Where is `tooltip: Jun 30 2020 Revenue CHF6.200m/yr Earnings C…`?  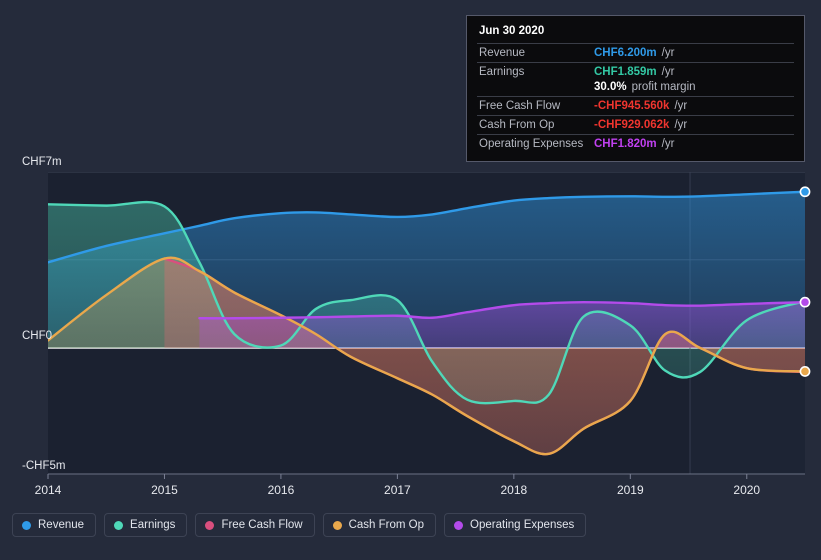 tooltip: Jun 30 2020 Revenue CHF6.200m/yr Earnings C… is located at coordinates (635, 88).